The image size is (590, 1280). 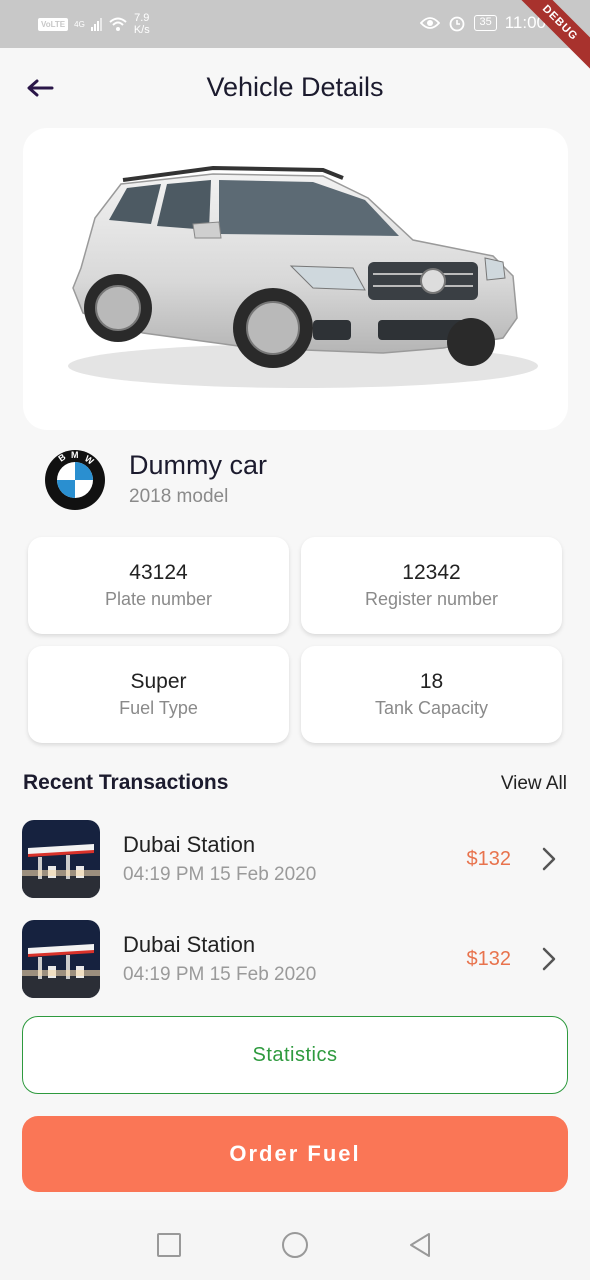 I want to click on order-fuel-button: Order Fuel, so click(x=295, y=1154).